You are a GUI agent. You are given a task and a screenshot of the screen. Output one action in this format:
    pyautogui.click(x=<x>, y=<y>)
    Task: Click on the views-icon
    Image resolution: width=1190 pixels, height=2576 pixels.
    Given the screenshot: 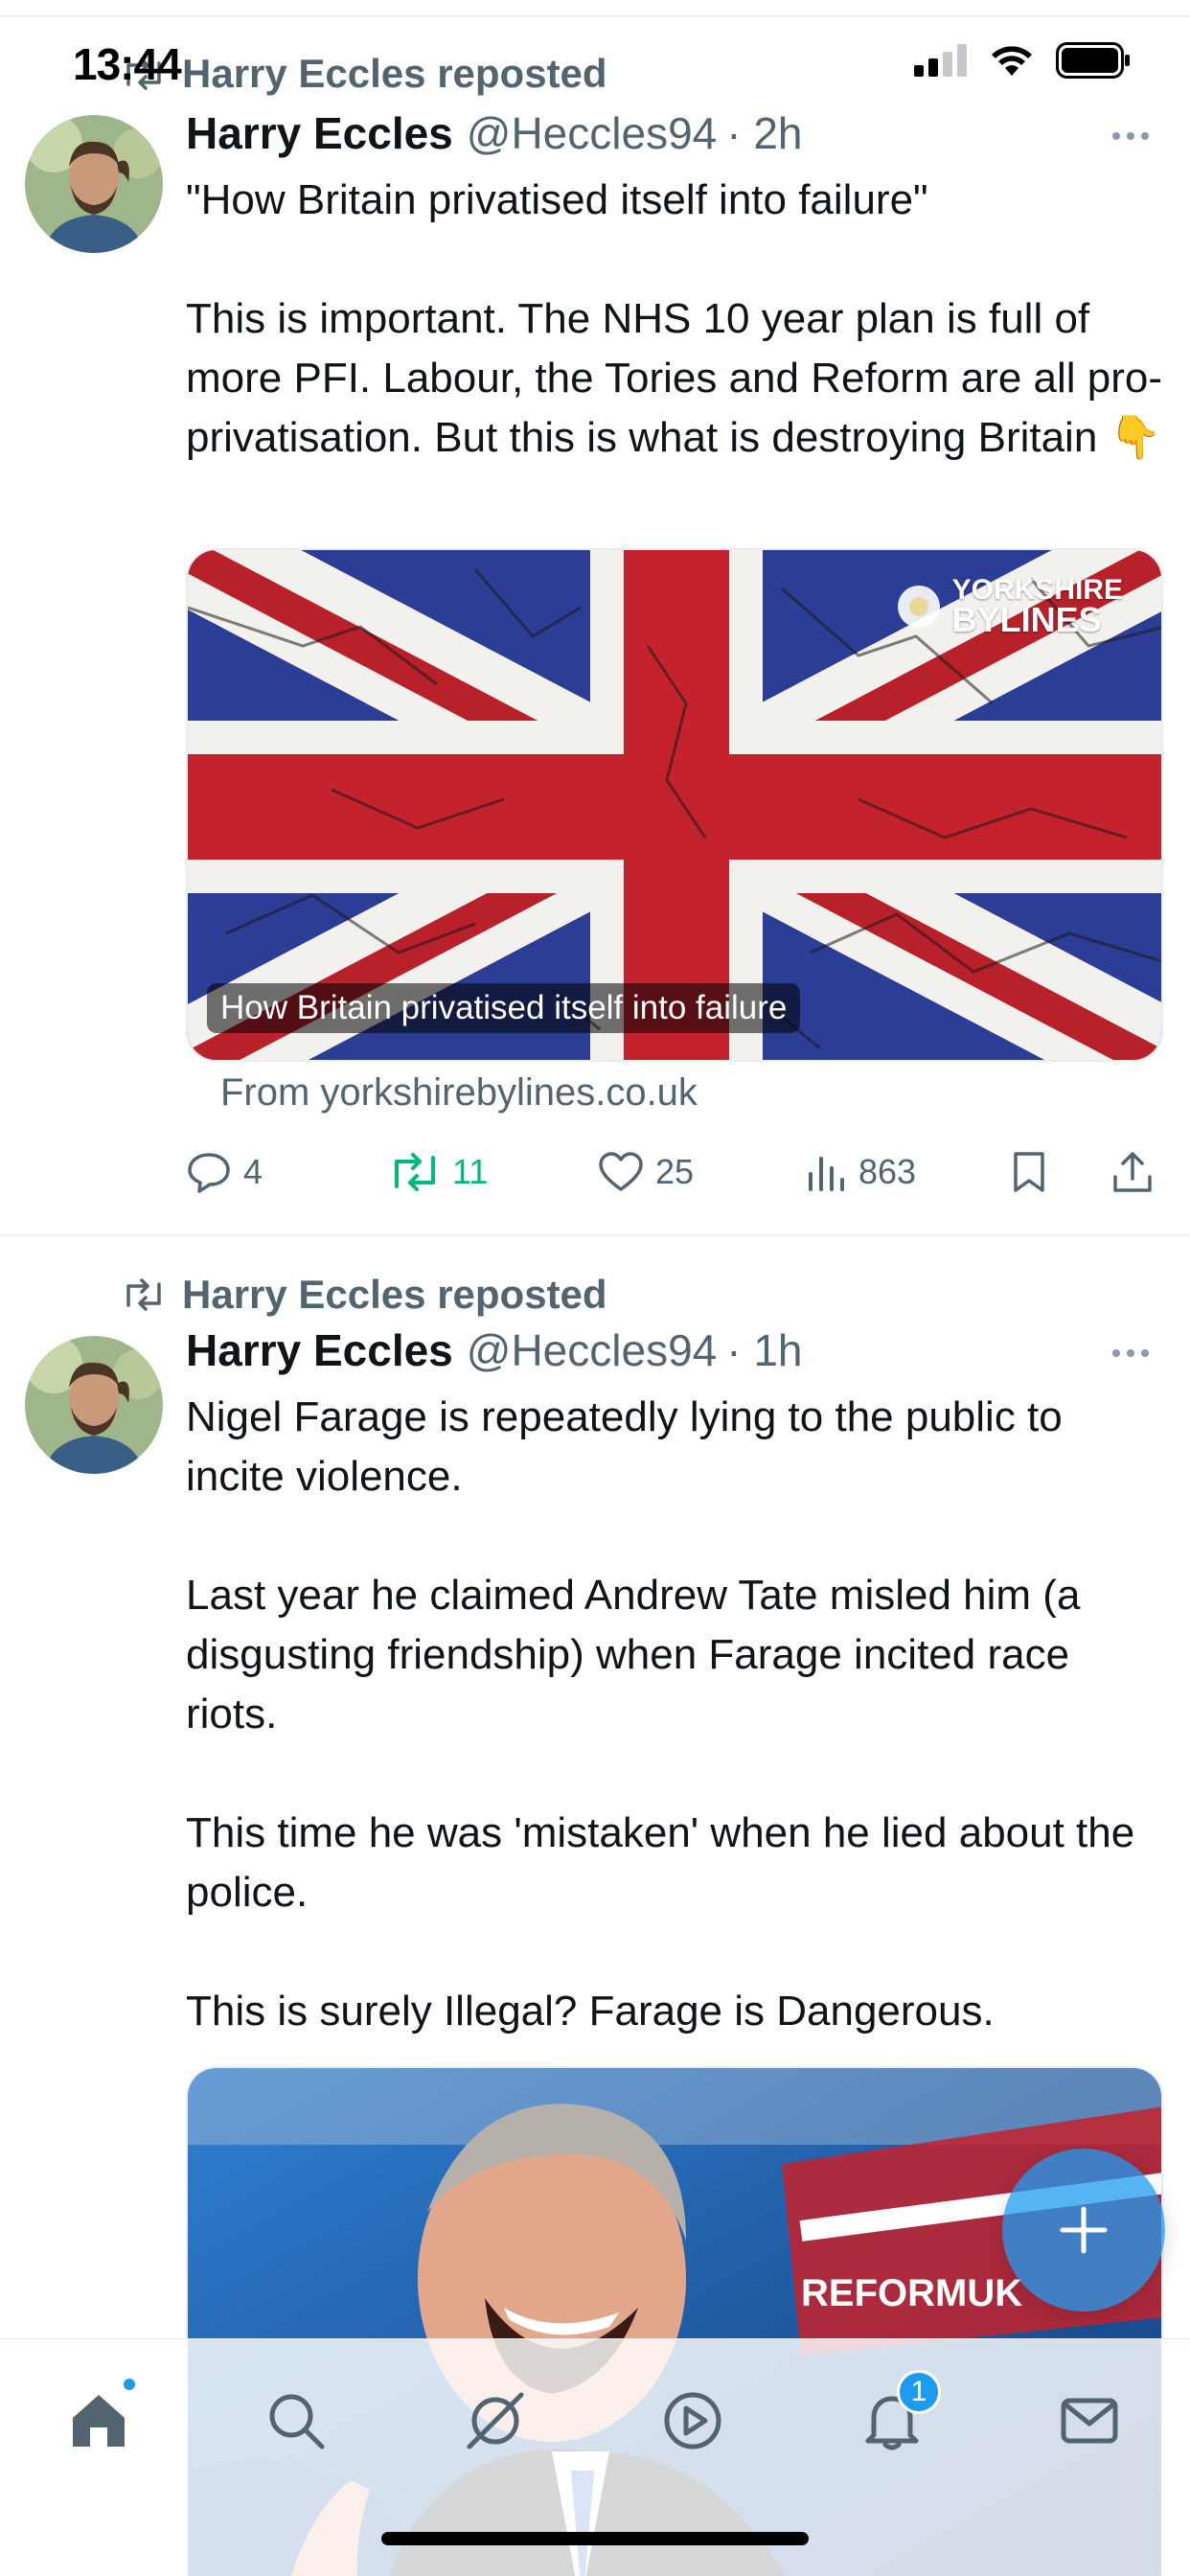 What is the action you would take?
    pyautogui.click(x=826, y=1174)
    